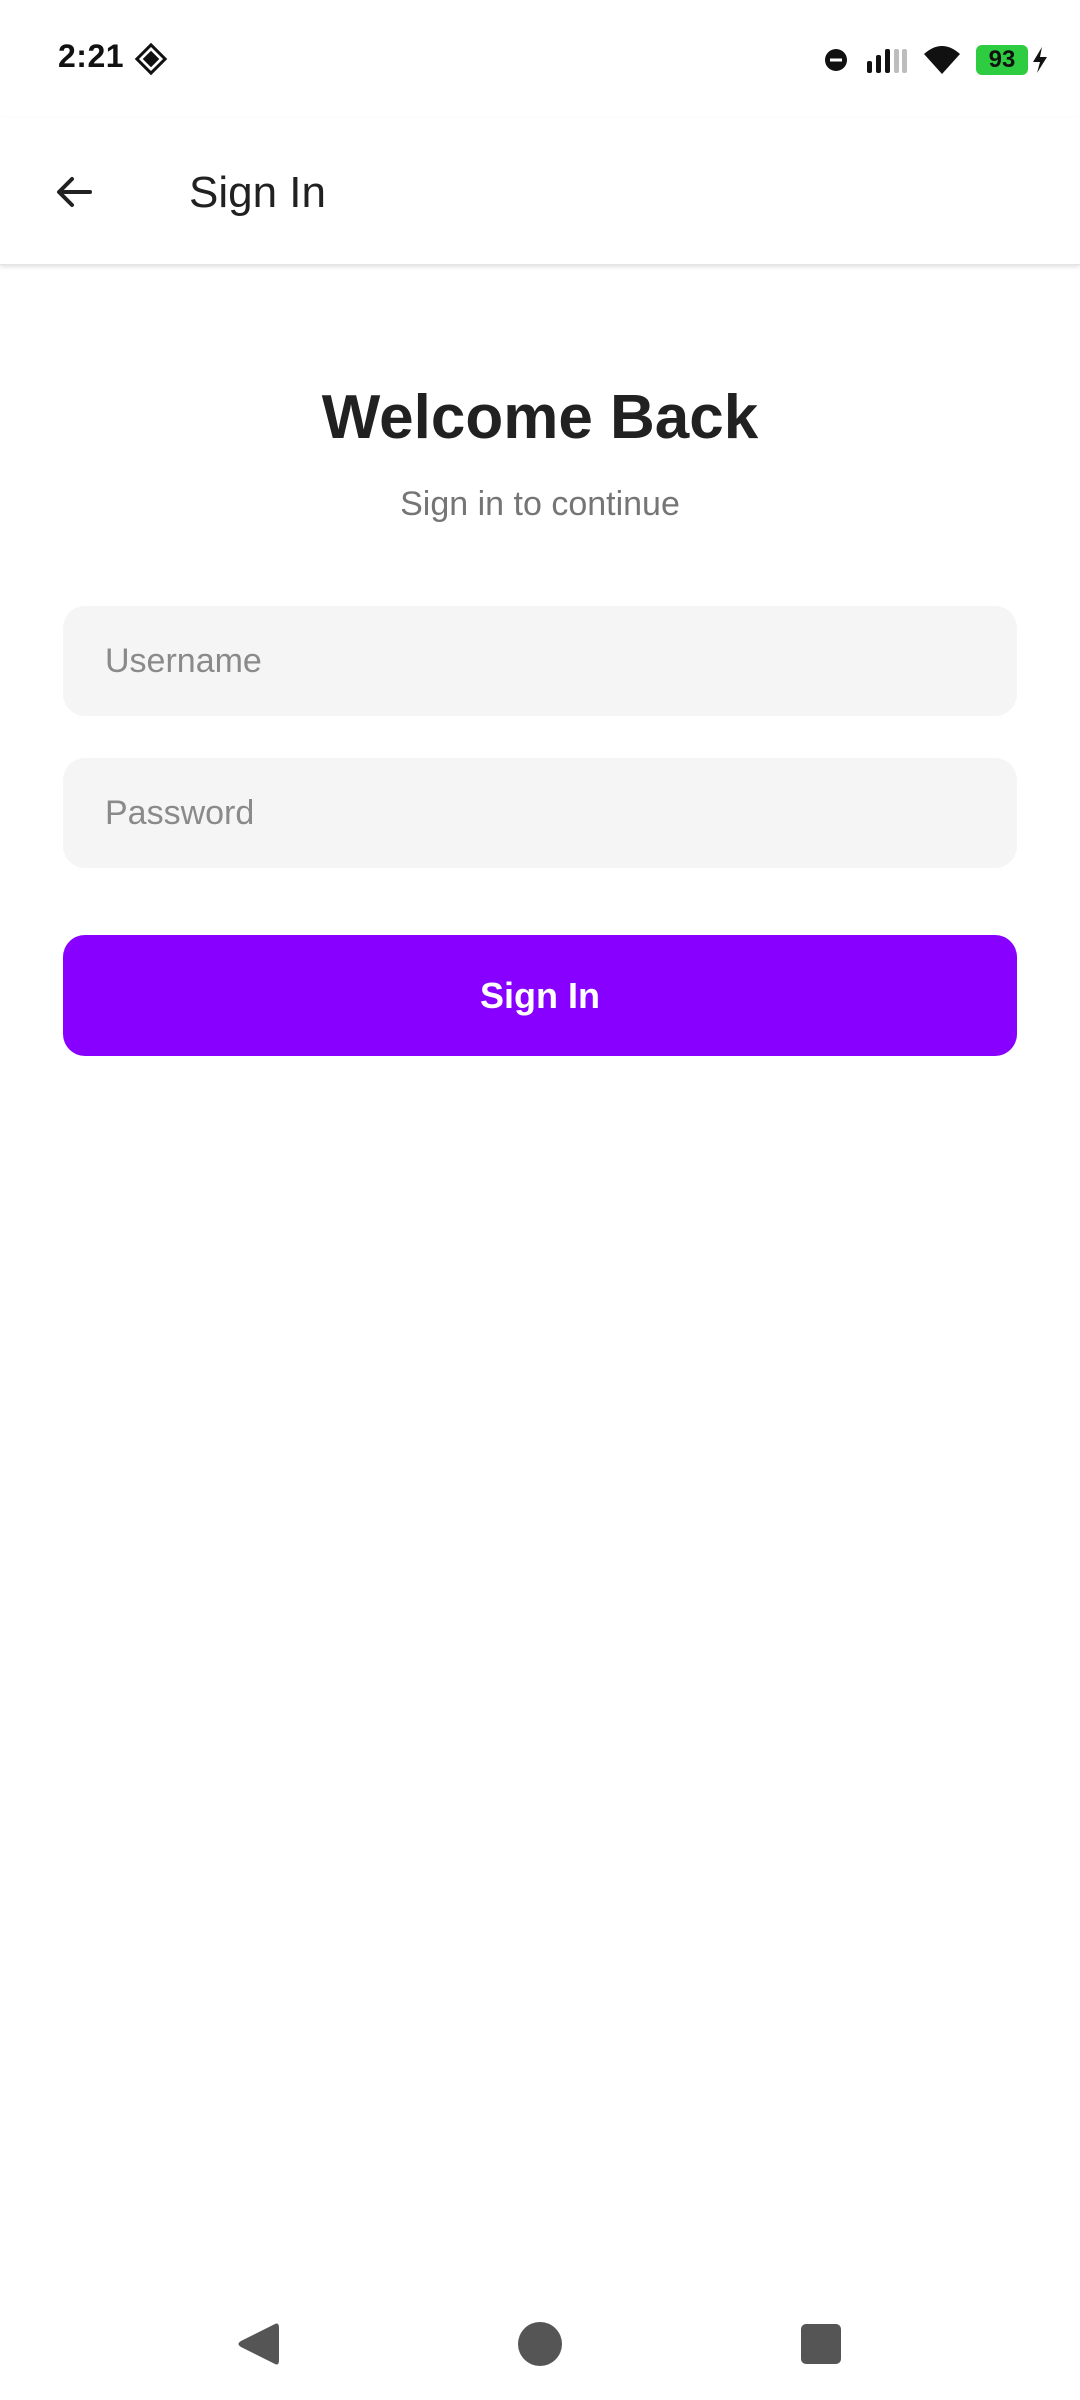 This screenshot has width=1080, height=2400. I want to click on battery-icon: 93, so click(1002, 60).